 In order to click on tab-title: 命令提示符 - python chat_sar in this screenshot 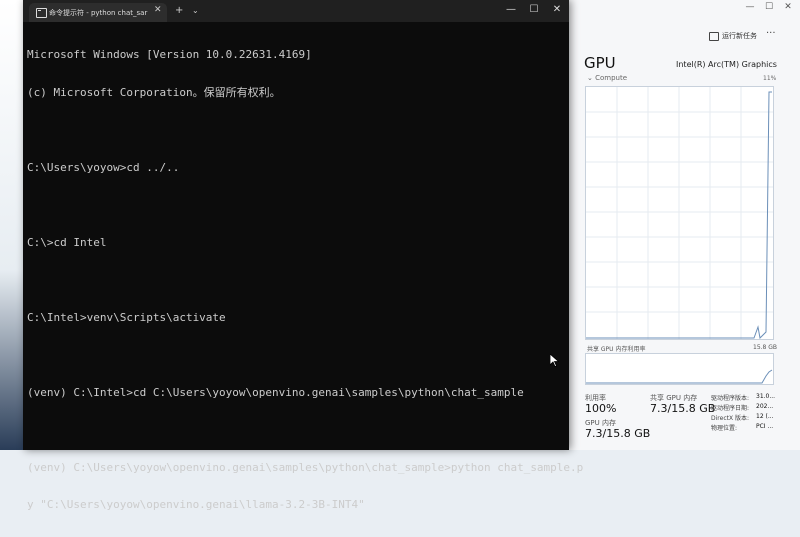, I will do `click(98, 13)`.